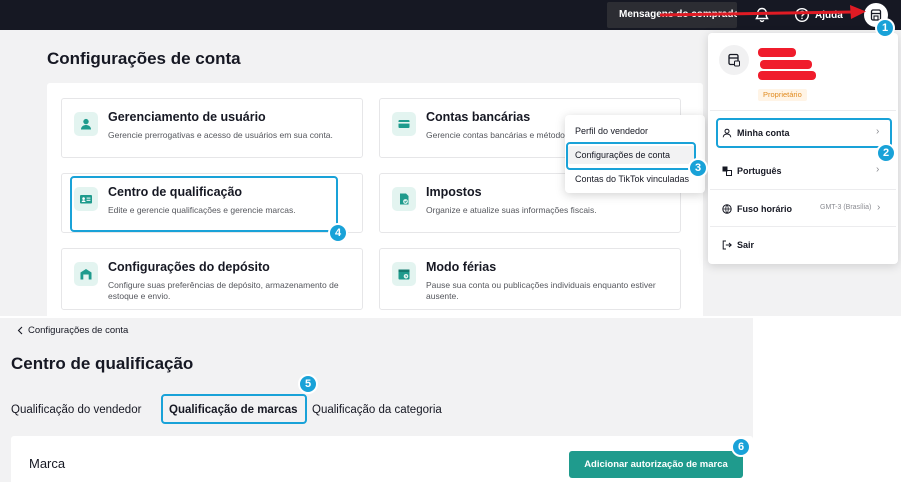 The image size is (901, 482). I want to click on user-icon, so click(86, 124).